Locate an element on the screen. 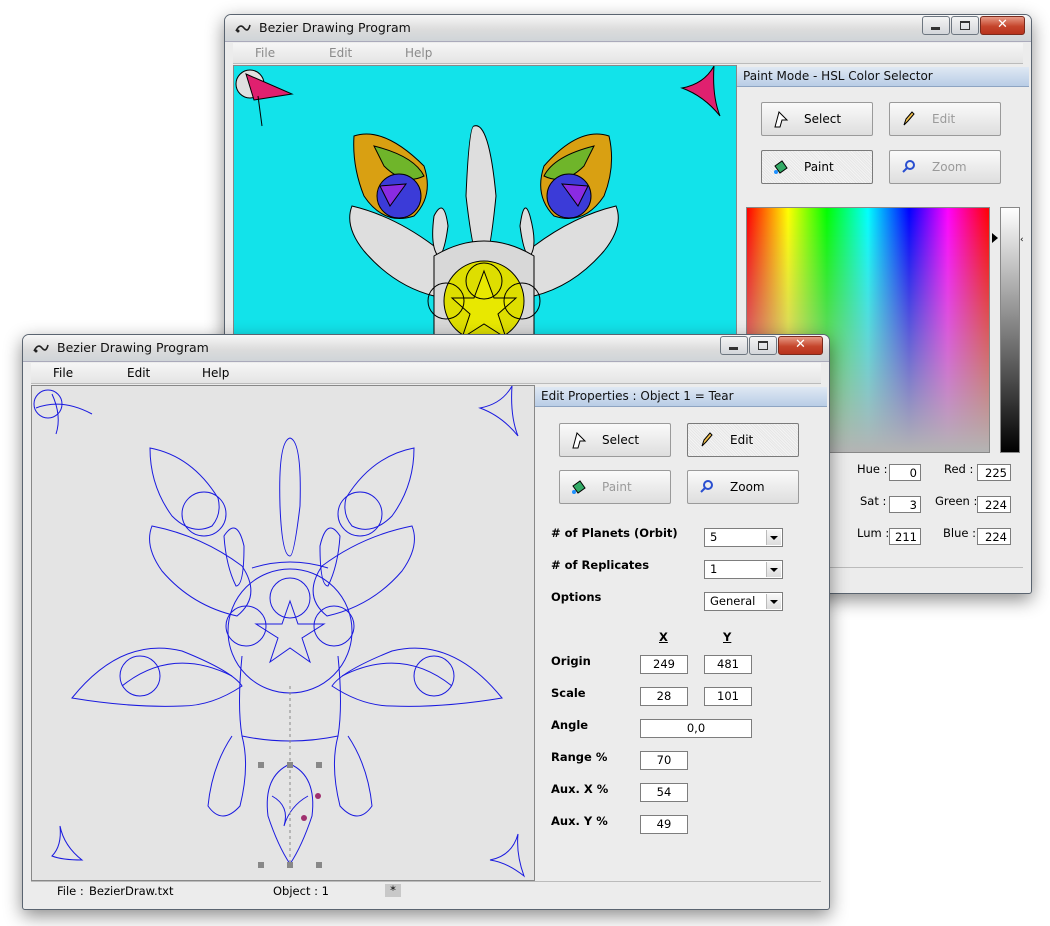 This screenshot has width=1050, height=926. front-menubar: File Edit Help is located at coordinates (426, 373).